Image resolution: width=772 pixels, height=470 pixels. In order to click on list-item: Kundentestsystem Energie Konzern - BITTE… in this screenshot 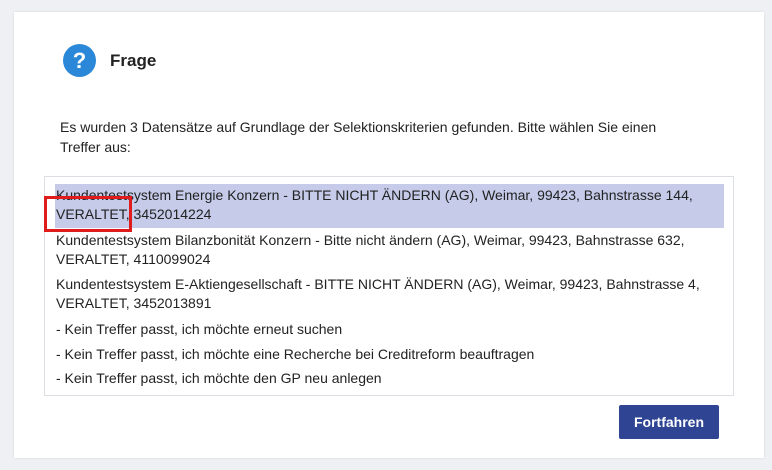, I will do `click(389, 206)`.